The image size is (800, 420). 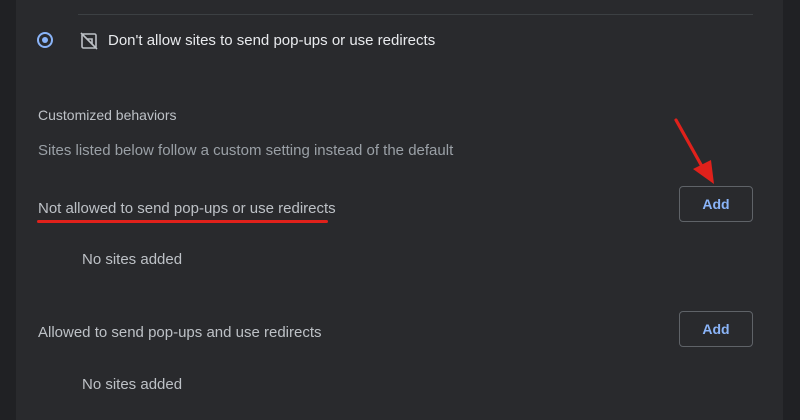 I want to click on blocked-list-empty-text: No sites added, so click(x=132, y=259).